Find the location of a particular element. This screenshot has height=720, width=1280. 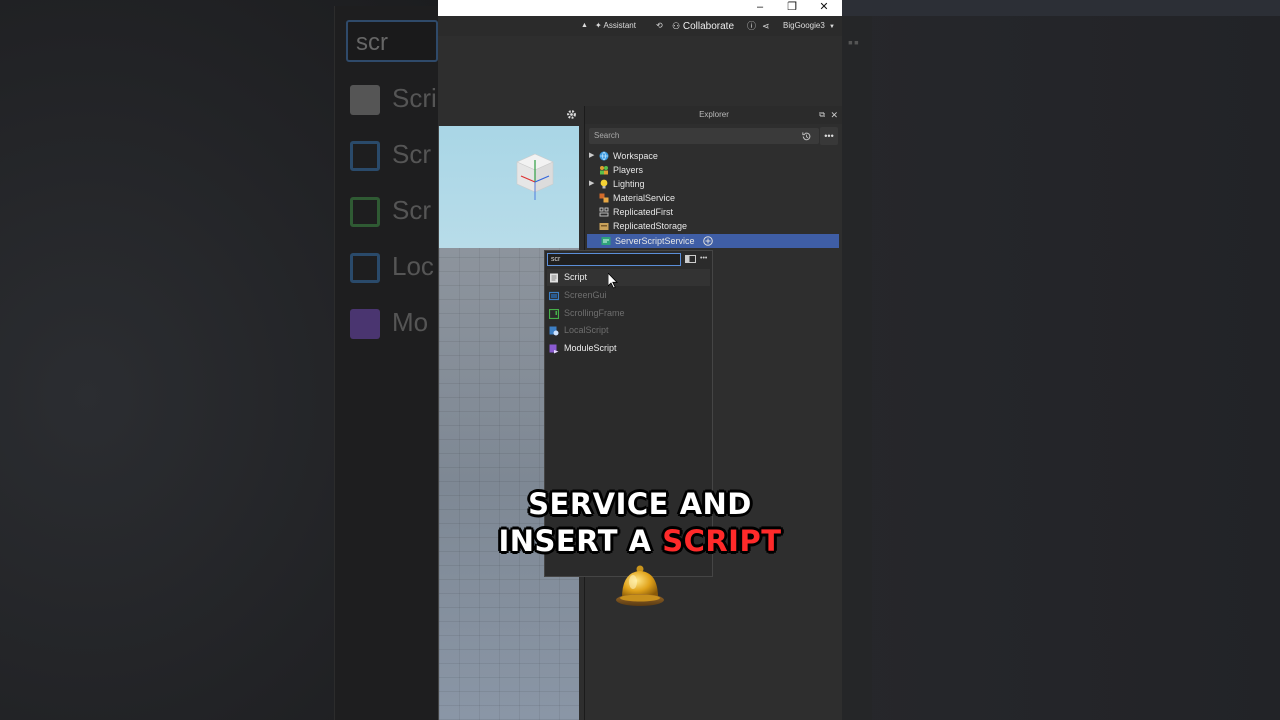

background-panel-shade is located at coordinates (857, 368).